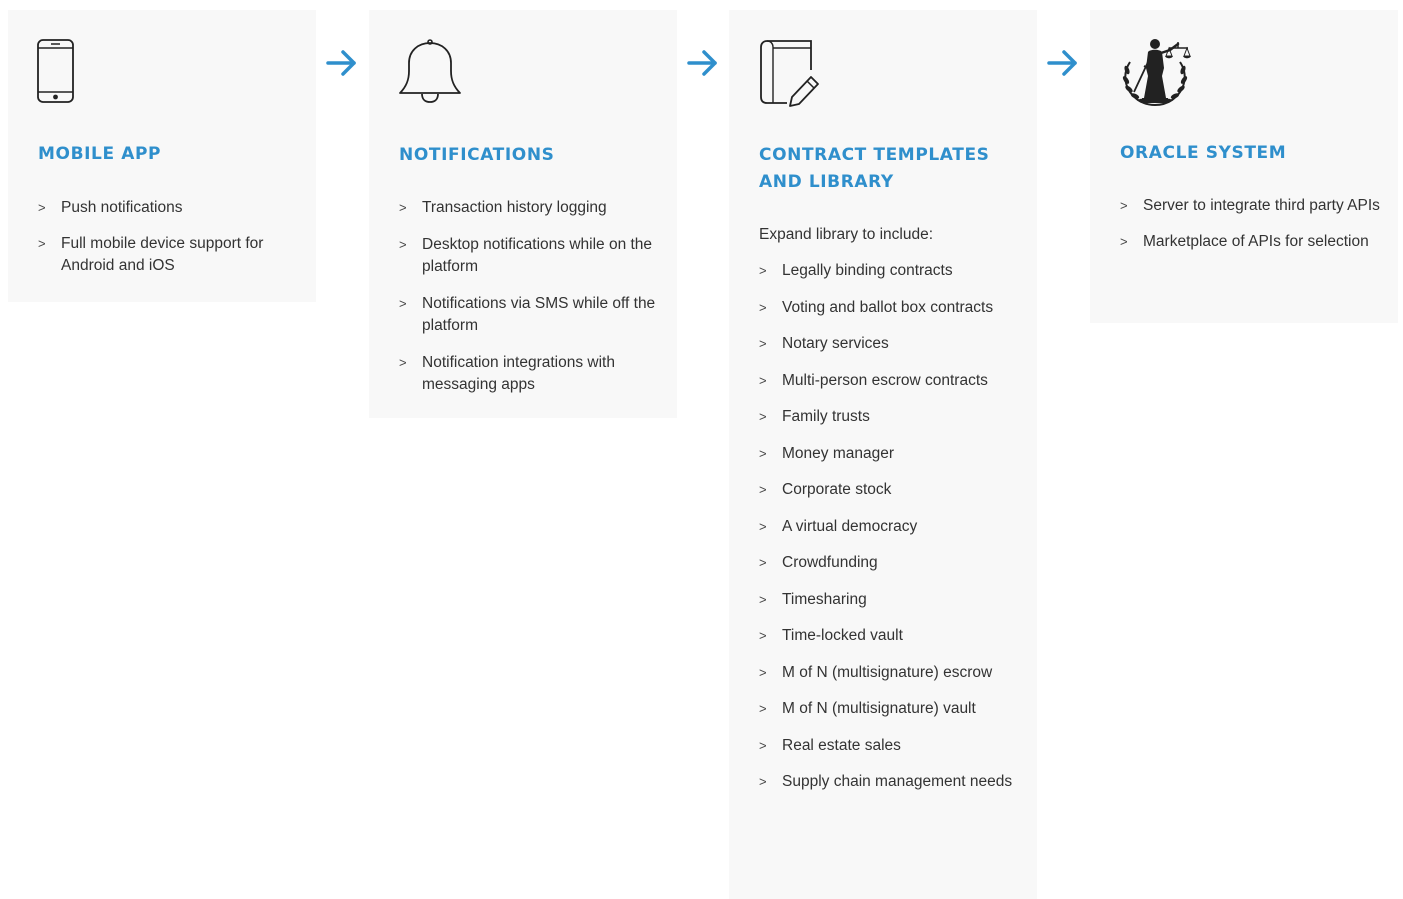 This screenshot has width=1403, height=899. Describe the element at coordinates (55, 71) in the screenshot. I see `mobile-phone-icon` at that location.